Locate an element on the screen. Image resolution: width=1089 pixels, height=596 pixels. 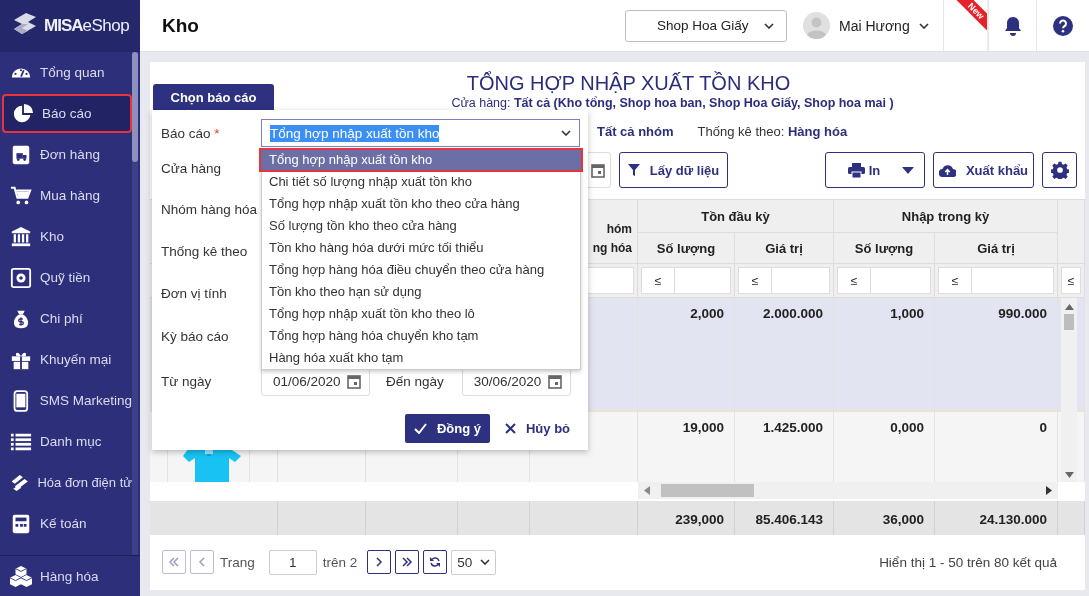
boxes-icon is located at coordinates (21, 576).